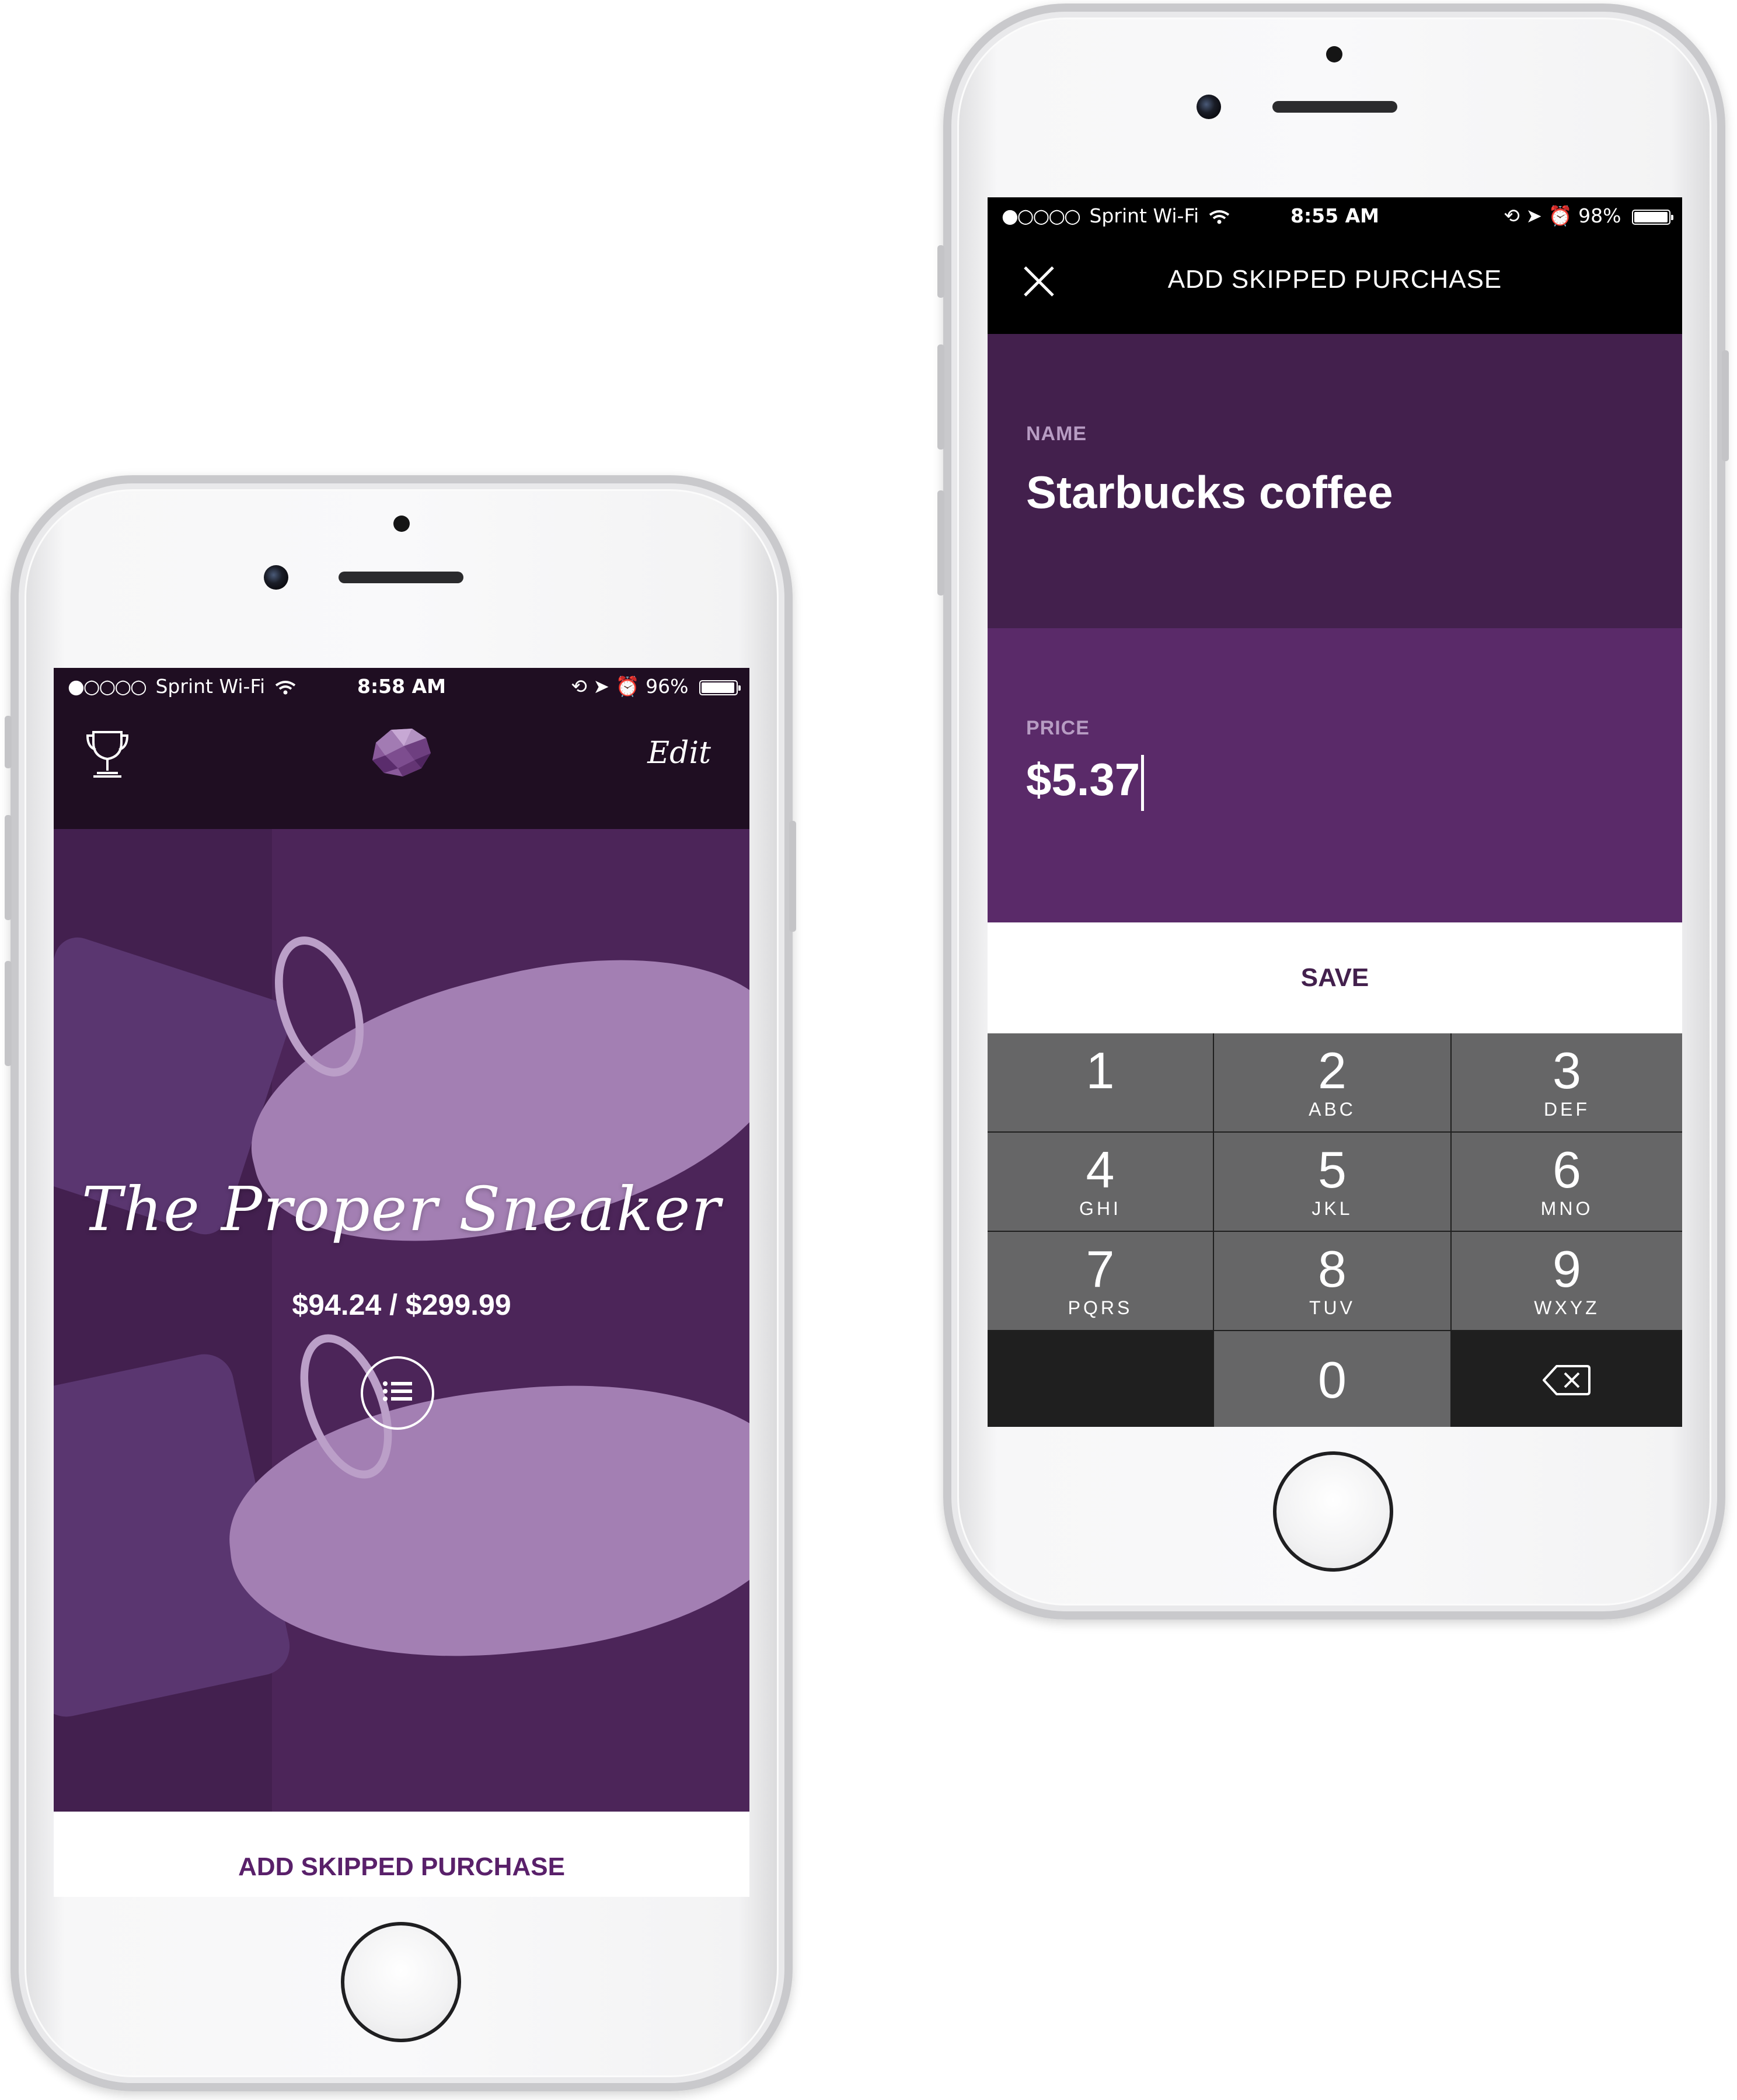 The width and height of the screenshot is (1737, 2100). I want to click on price-field-label: PRICE, so click(1058, 728).